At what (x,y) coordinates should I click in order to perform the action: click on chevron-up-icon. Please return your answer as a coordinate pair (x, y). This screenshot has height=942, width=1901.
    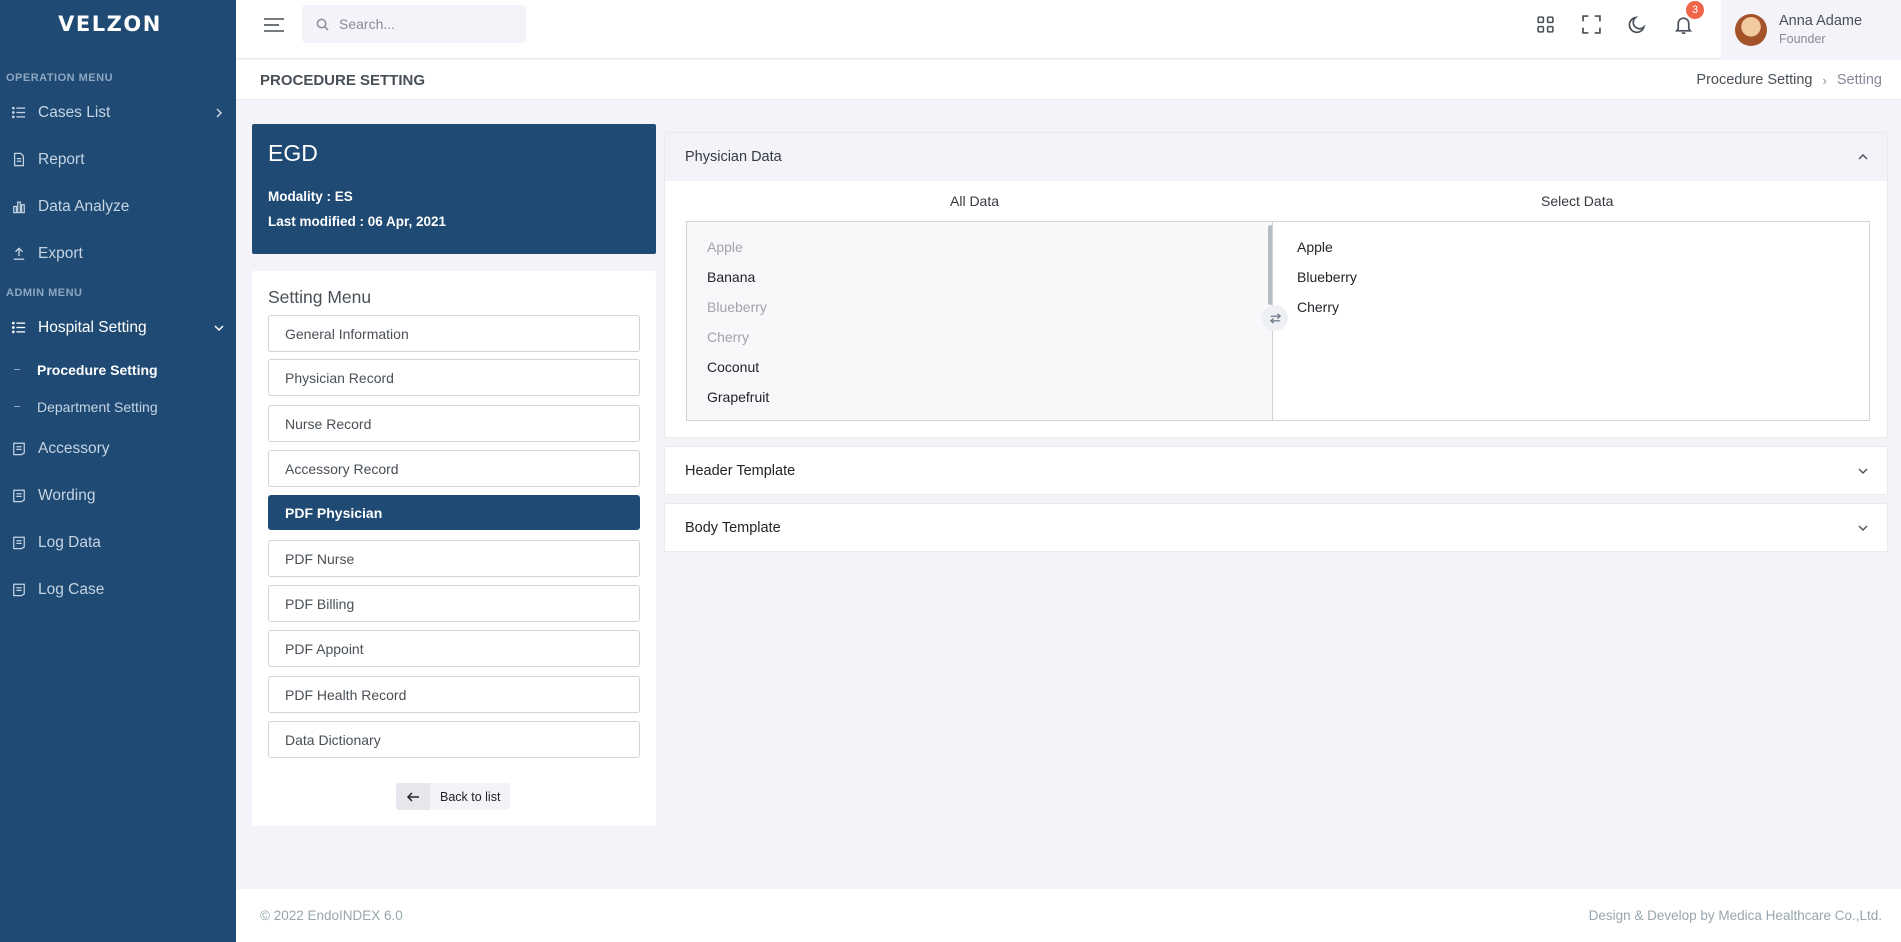
    Looking at the image, I should click on (1863, 157).